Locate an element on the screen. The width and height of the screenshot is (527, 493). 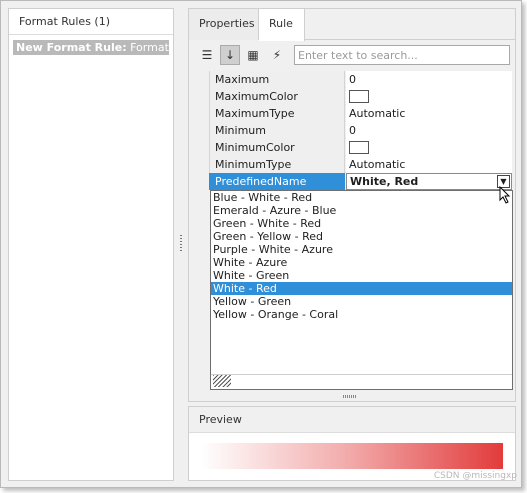
mouse-cursor-icon is located at coordinates (505, 195).